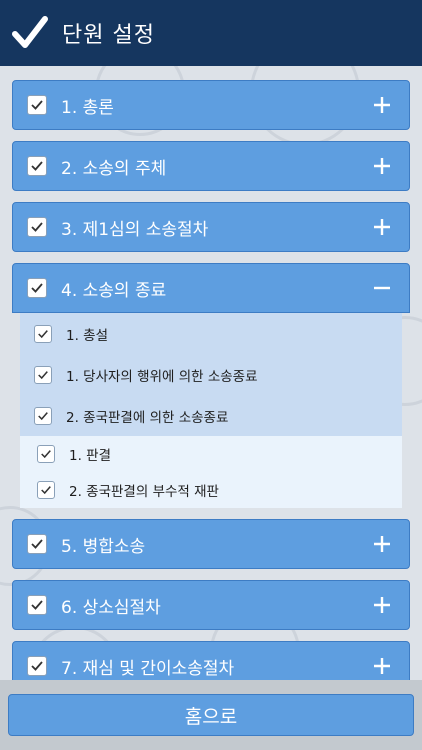 The width and height of the screenshot is (422, 750). Describe the element at coordinates (211, 227) in the screenshot. I see `unit-section-3: 3. 제1심의 소송절차` at that location.